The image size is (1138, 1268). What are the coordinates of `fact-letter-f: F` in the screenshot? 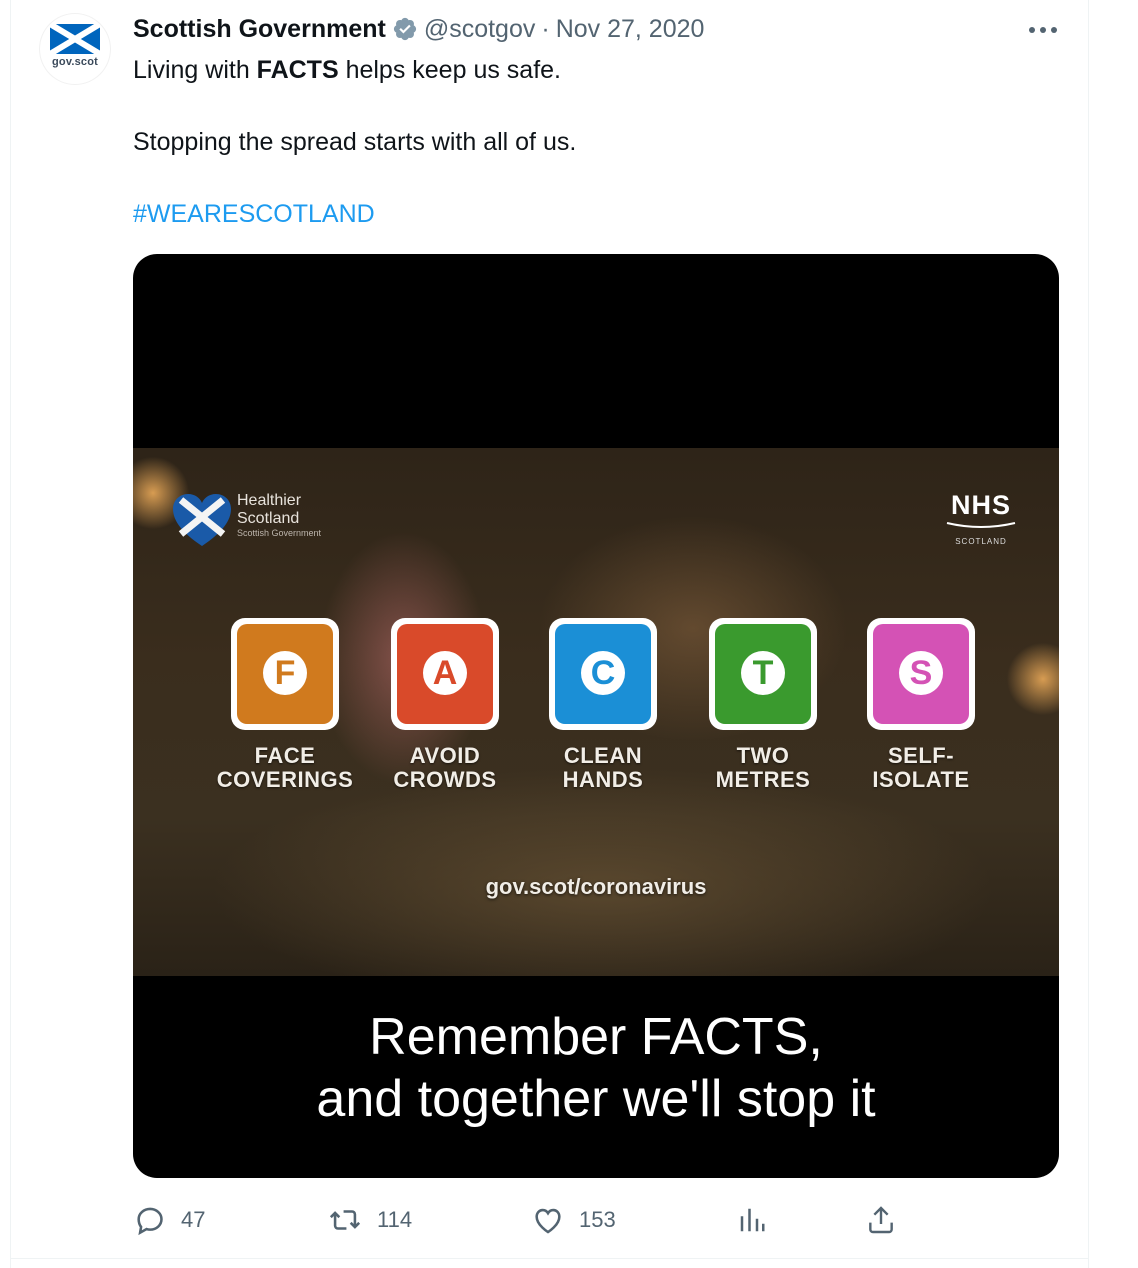 It's located at (285, 673).